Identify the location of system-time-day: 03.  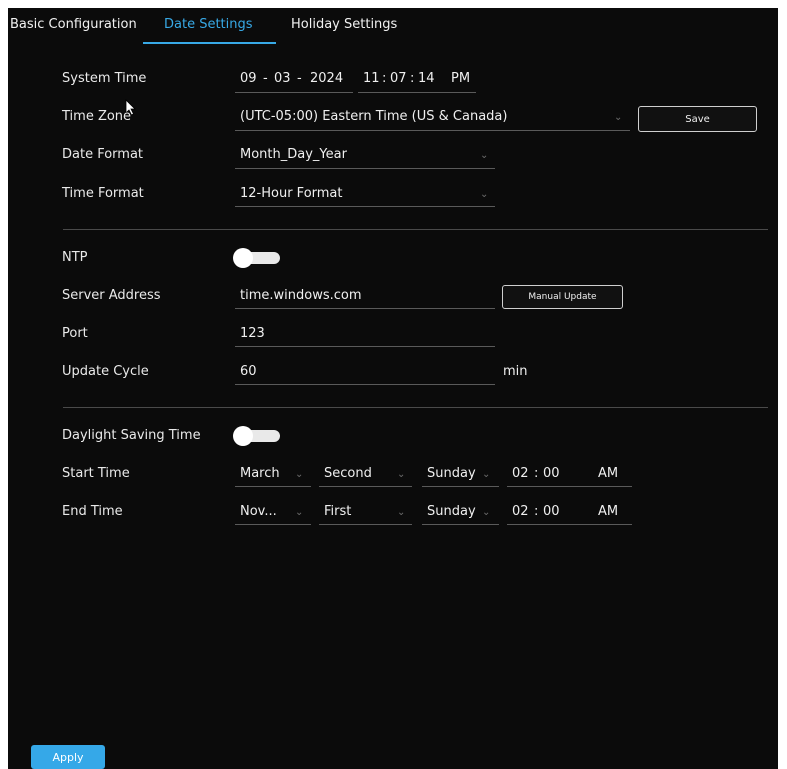
(282, 78).